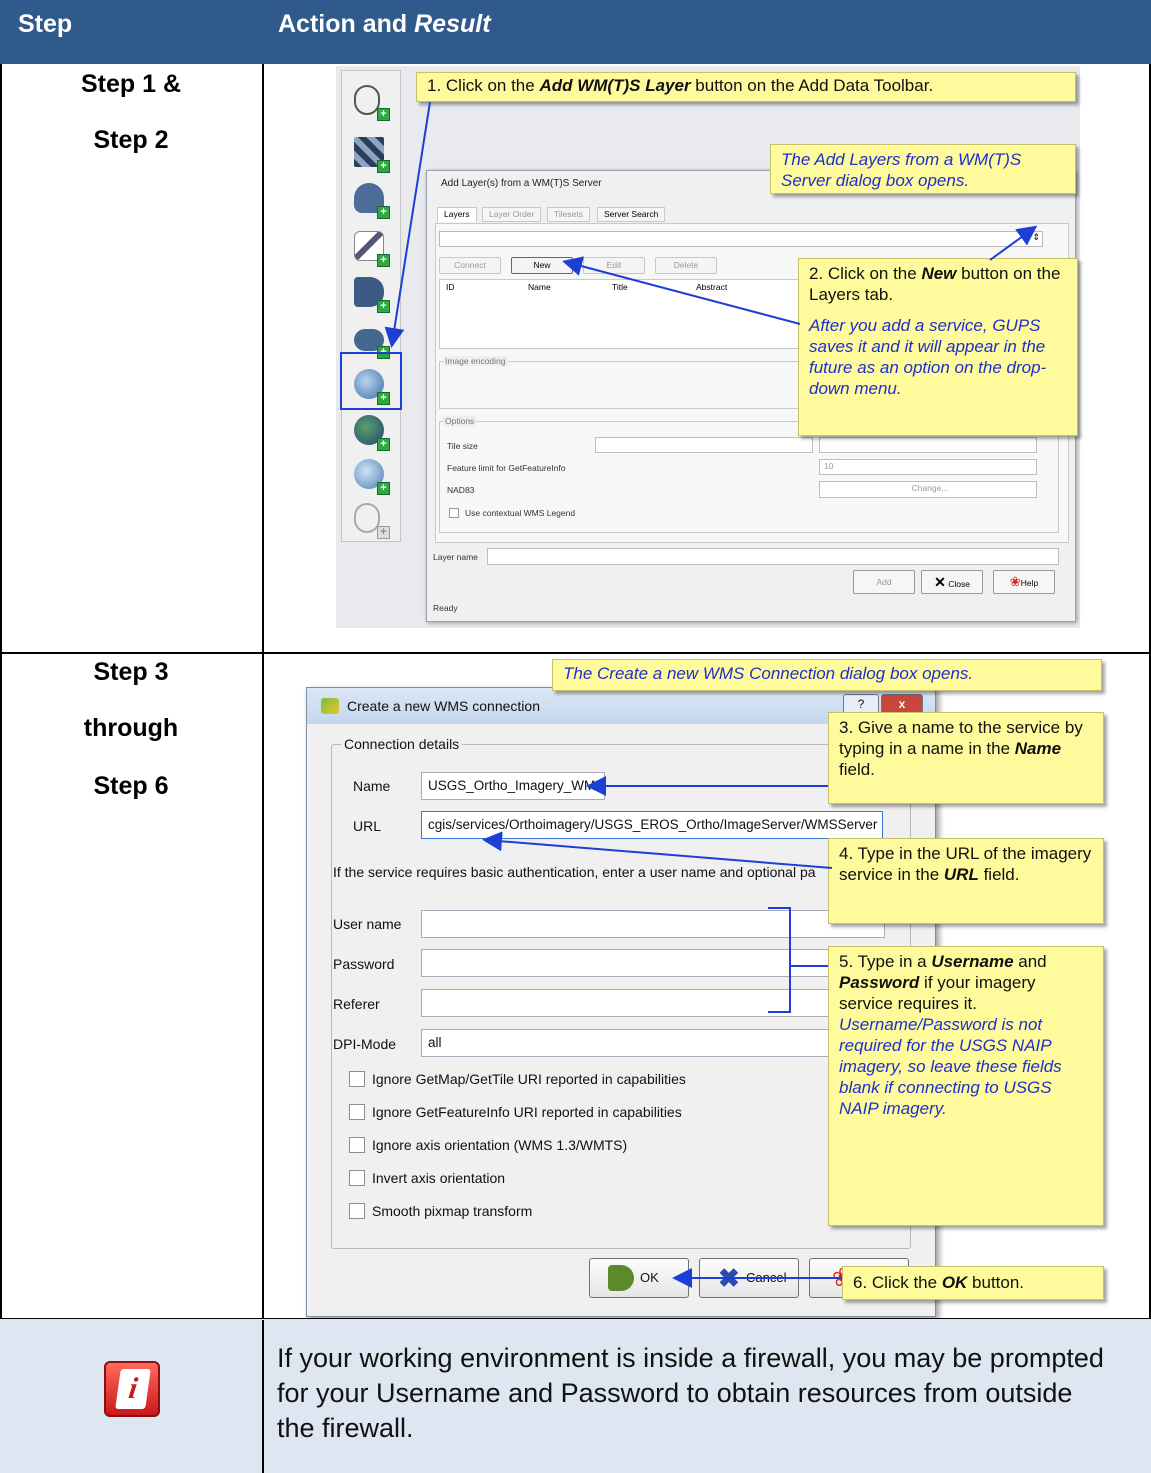  Describe the element at coordinates (475, 361) in the screenshot. I see `image-encoding-label: Image encoding` at that location.